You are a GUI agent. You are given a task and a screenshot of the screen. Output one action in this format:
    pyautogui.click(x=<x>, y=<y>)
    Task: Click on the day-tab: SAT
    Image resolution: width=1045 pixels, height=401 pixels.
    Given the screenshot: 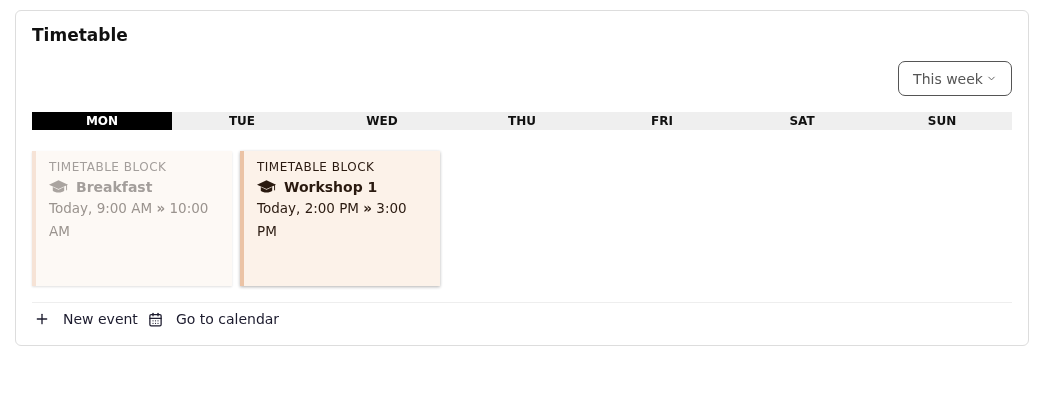 What is the action you would take?
    pyautogui.click(x=802, y=121)
    